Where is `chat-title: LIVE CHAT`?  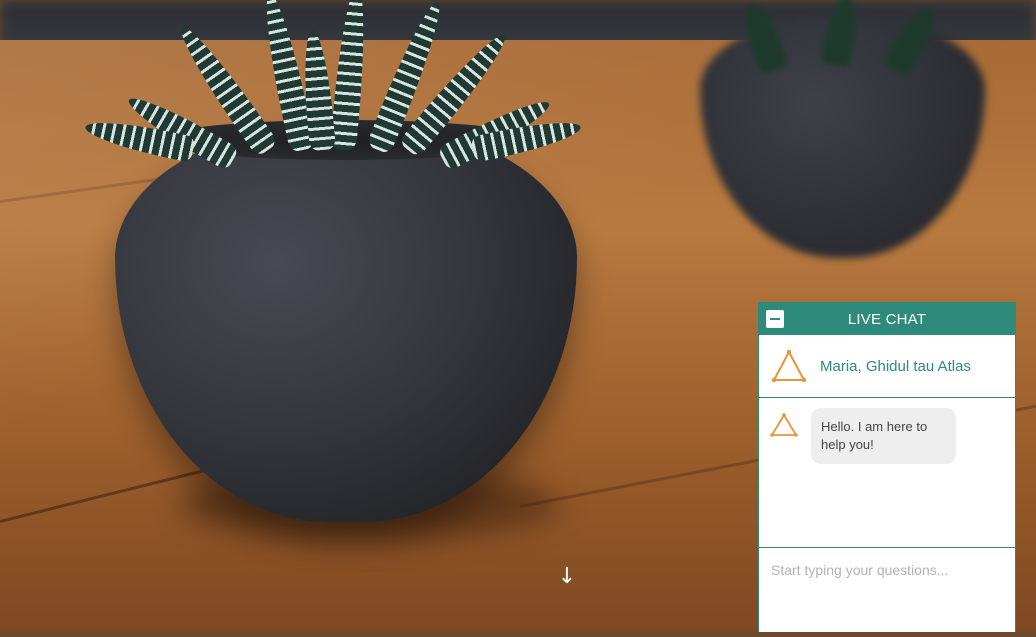 chat-title: LIVE CHAT is located at coordinates (887, 319).